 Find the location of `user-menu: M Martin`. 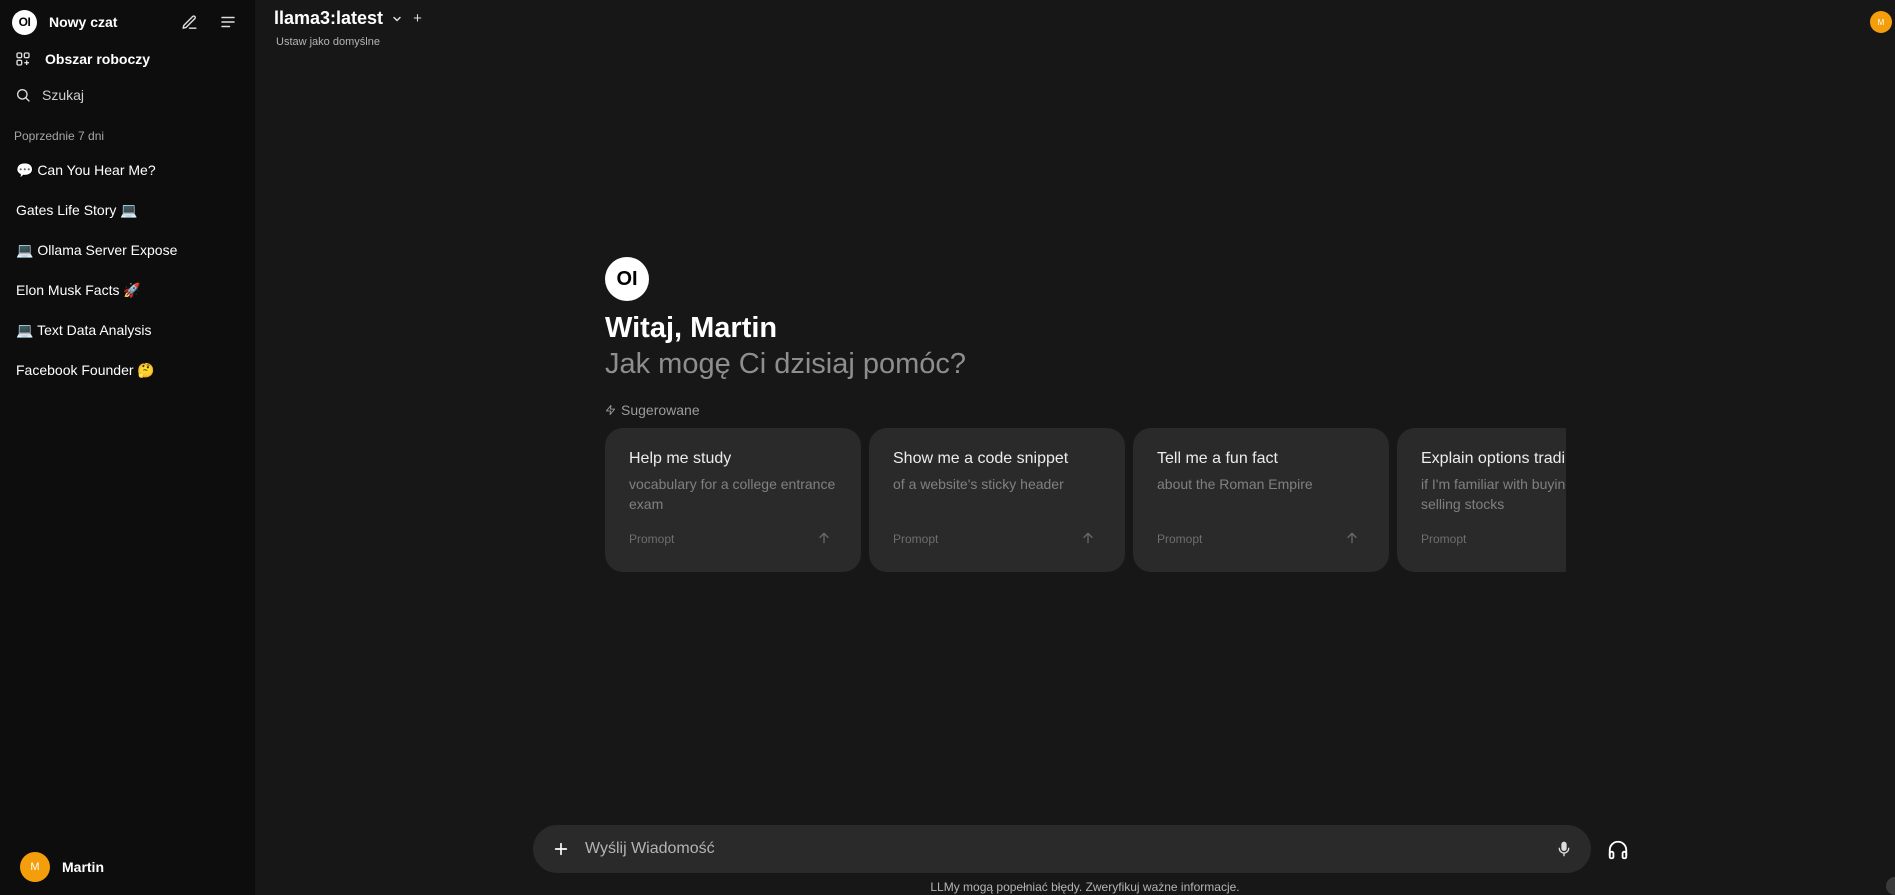

user-menu: M Martin is located at coordinates (62, 867).